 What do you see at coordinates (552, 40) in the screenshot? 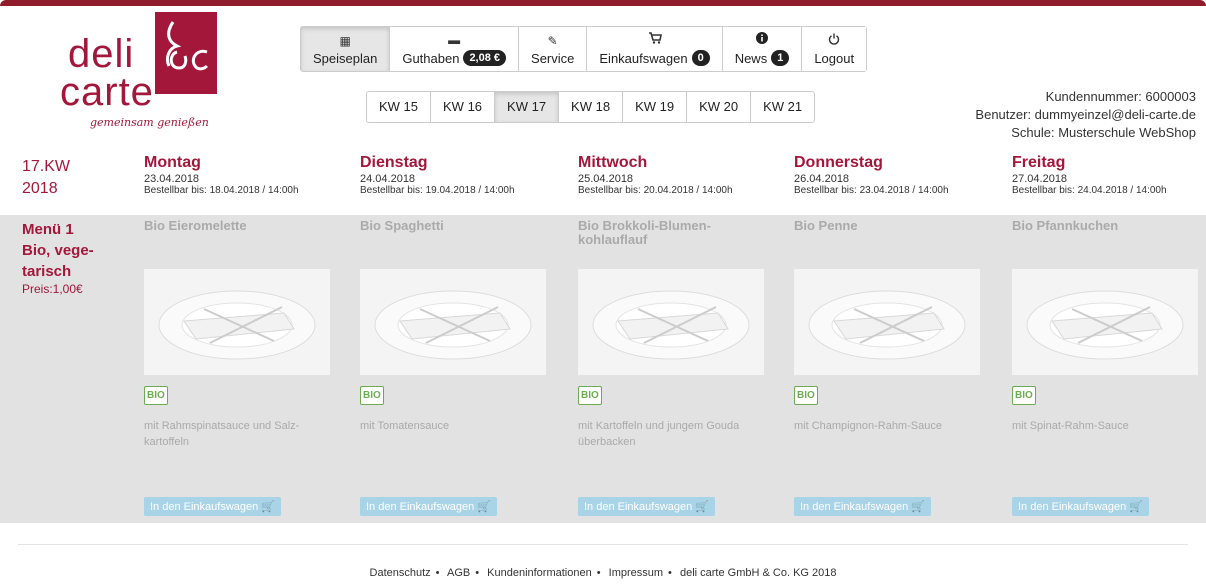
I see `pencil-icon: ✎` at bounding box center [552, 40].